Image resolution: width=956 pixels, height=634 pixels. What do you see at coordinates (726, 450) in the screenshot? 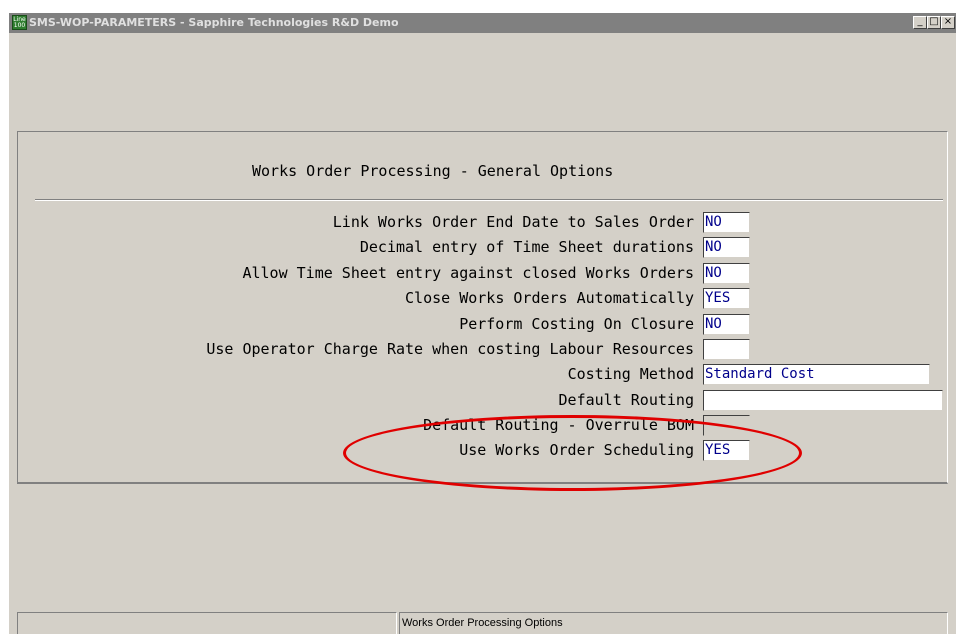
I see `field-wo-scheduling: YES` at bounding box center [726, 450].